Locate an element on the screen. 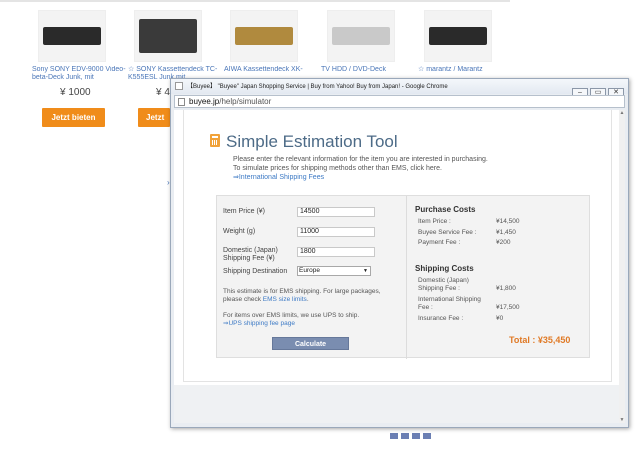 The image size is (640, 451). url-text: buyee.jp/help/simulator is located at coordinates (230, 101).